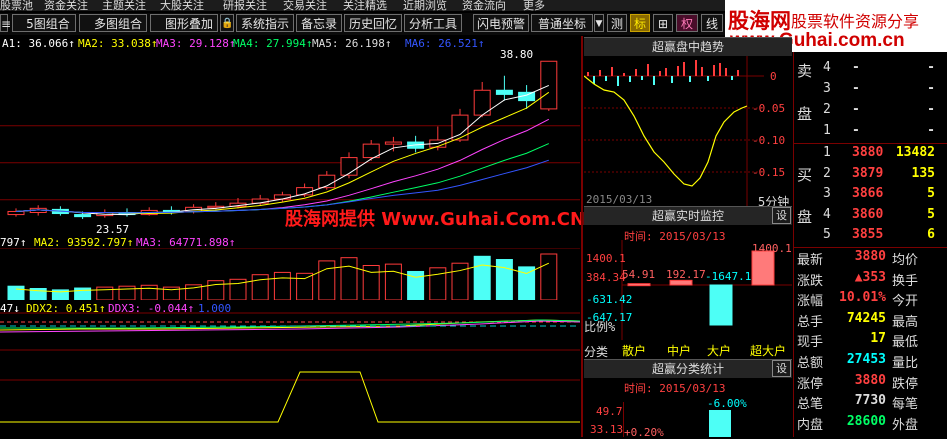 The height and width of the screenshot is (439, 947). I want to click on menu-trade-focus: 交易关注, so click(305, 5).